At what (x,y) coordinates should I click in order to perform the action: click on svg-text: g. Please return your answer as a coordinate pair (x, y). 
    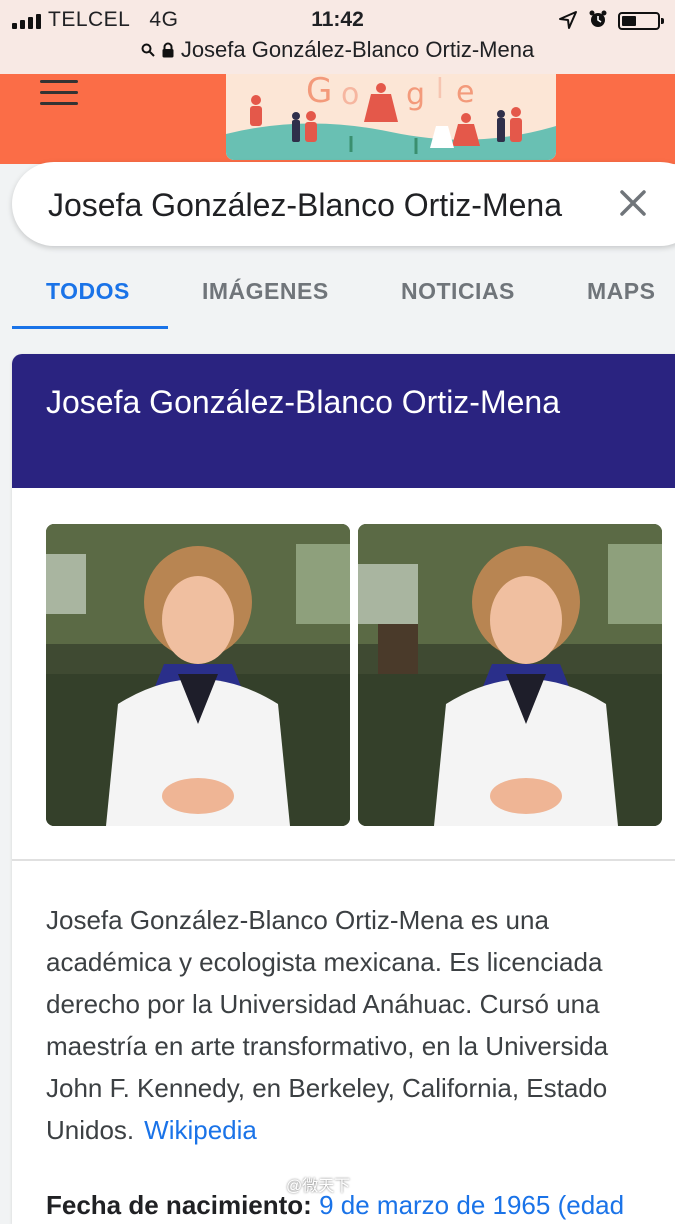
    Looking at the image, I should click on (415, 94).